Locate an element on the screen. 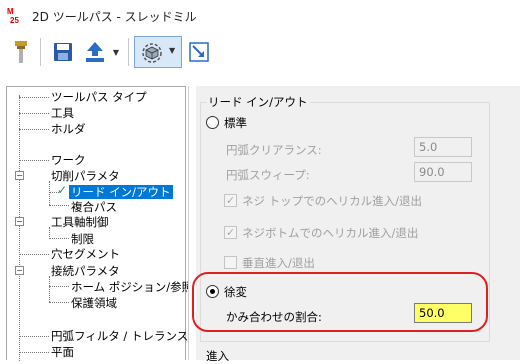 This screenshot has height=364, width=520. tool-button is located at coordinates (21, 52).